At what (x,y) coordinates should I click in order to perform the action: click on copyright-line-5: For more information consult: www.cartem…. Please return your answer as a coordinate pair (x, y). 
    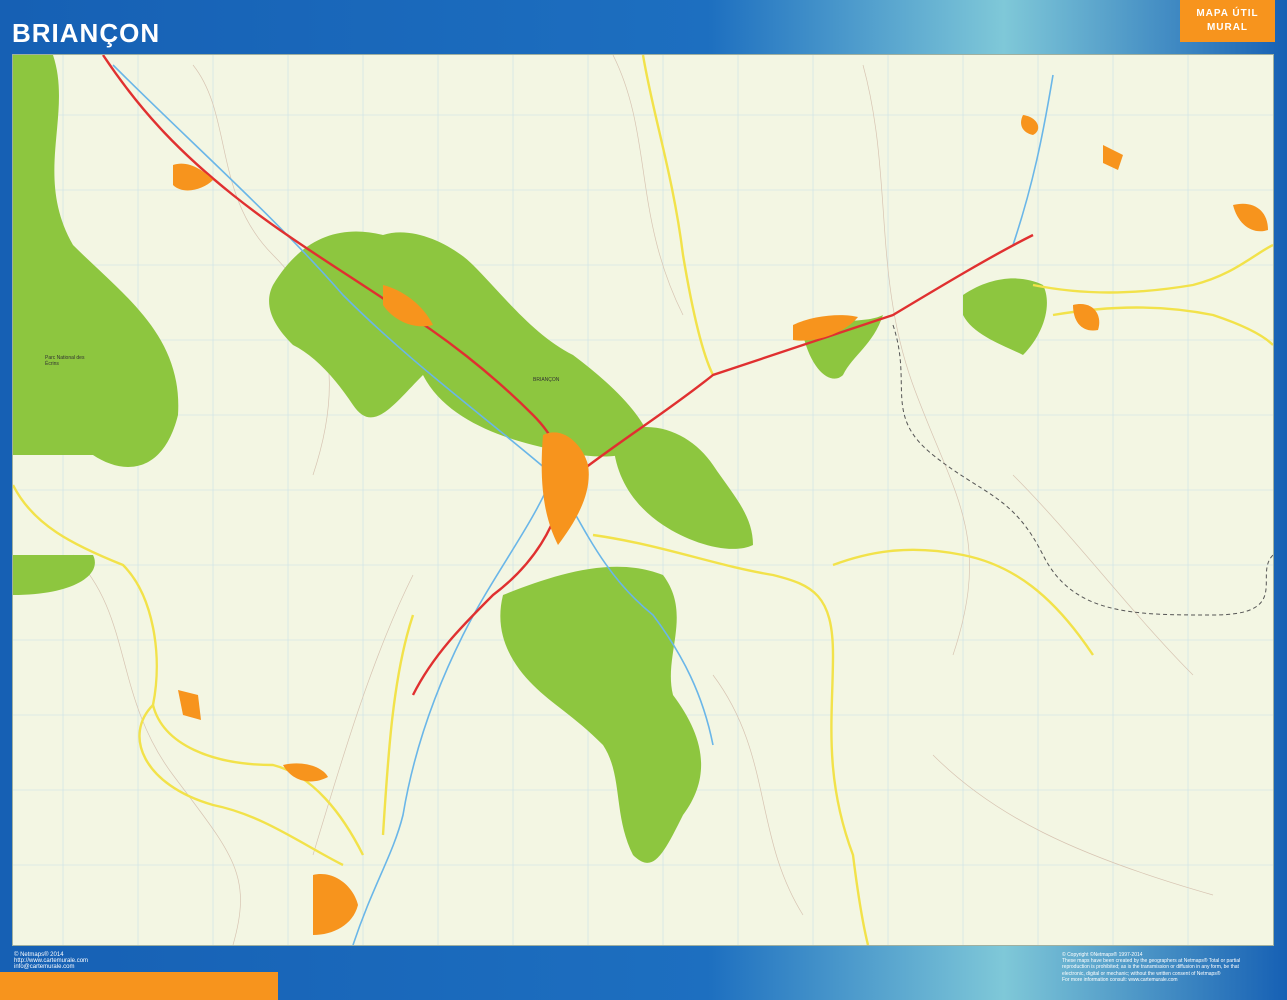
    Looking at the image, I should click on (1120, 979).